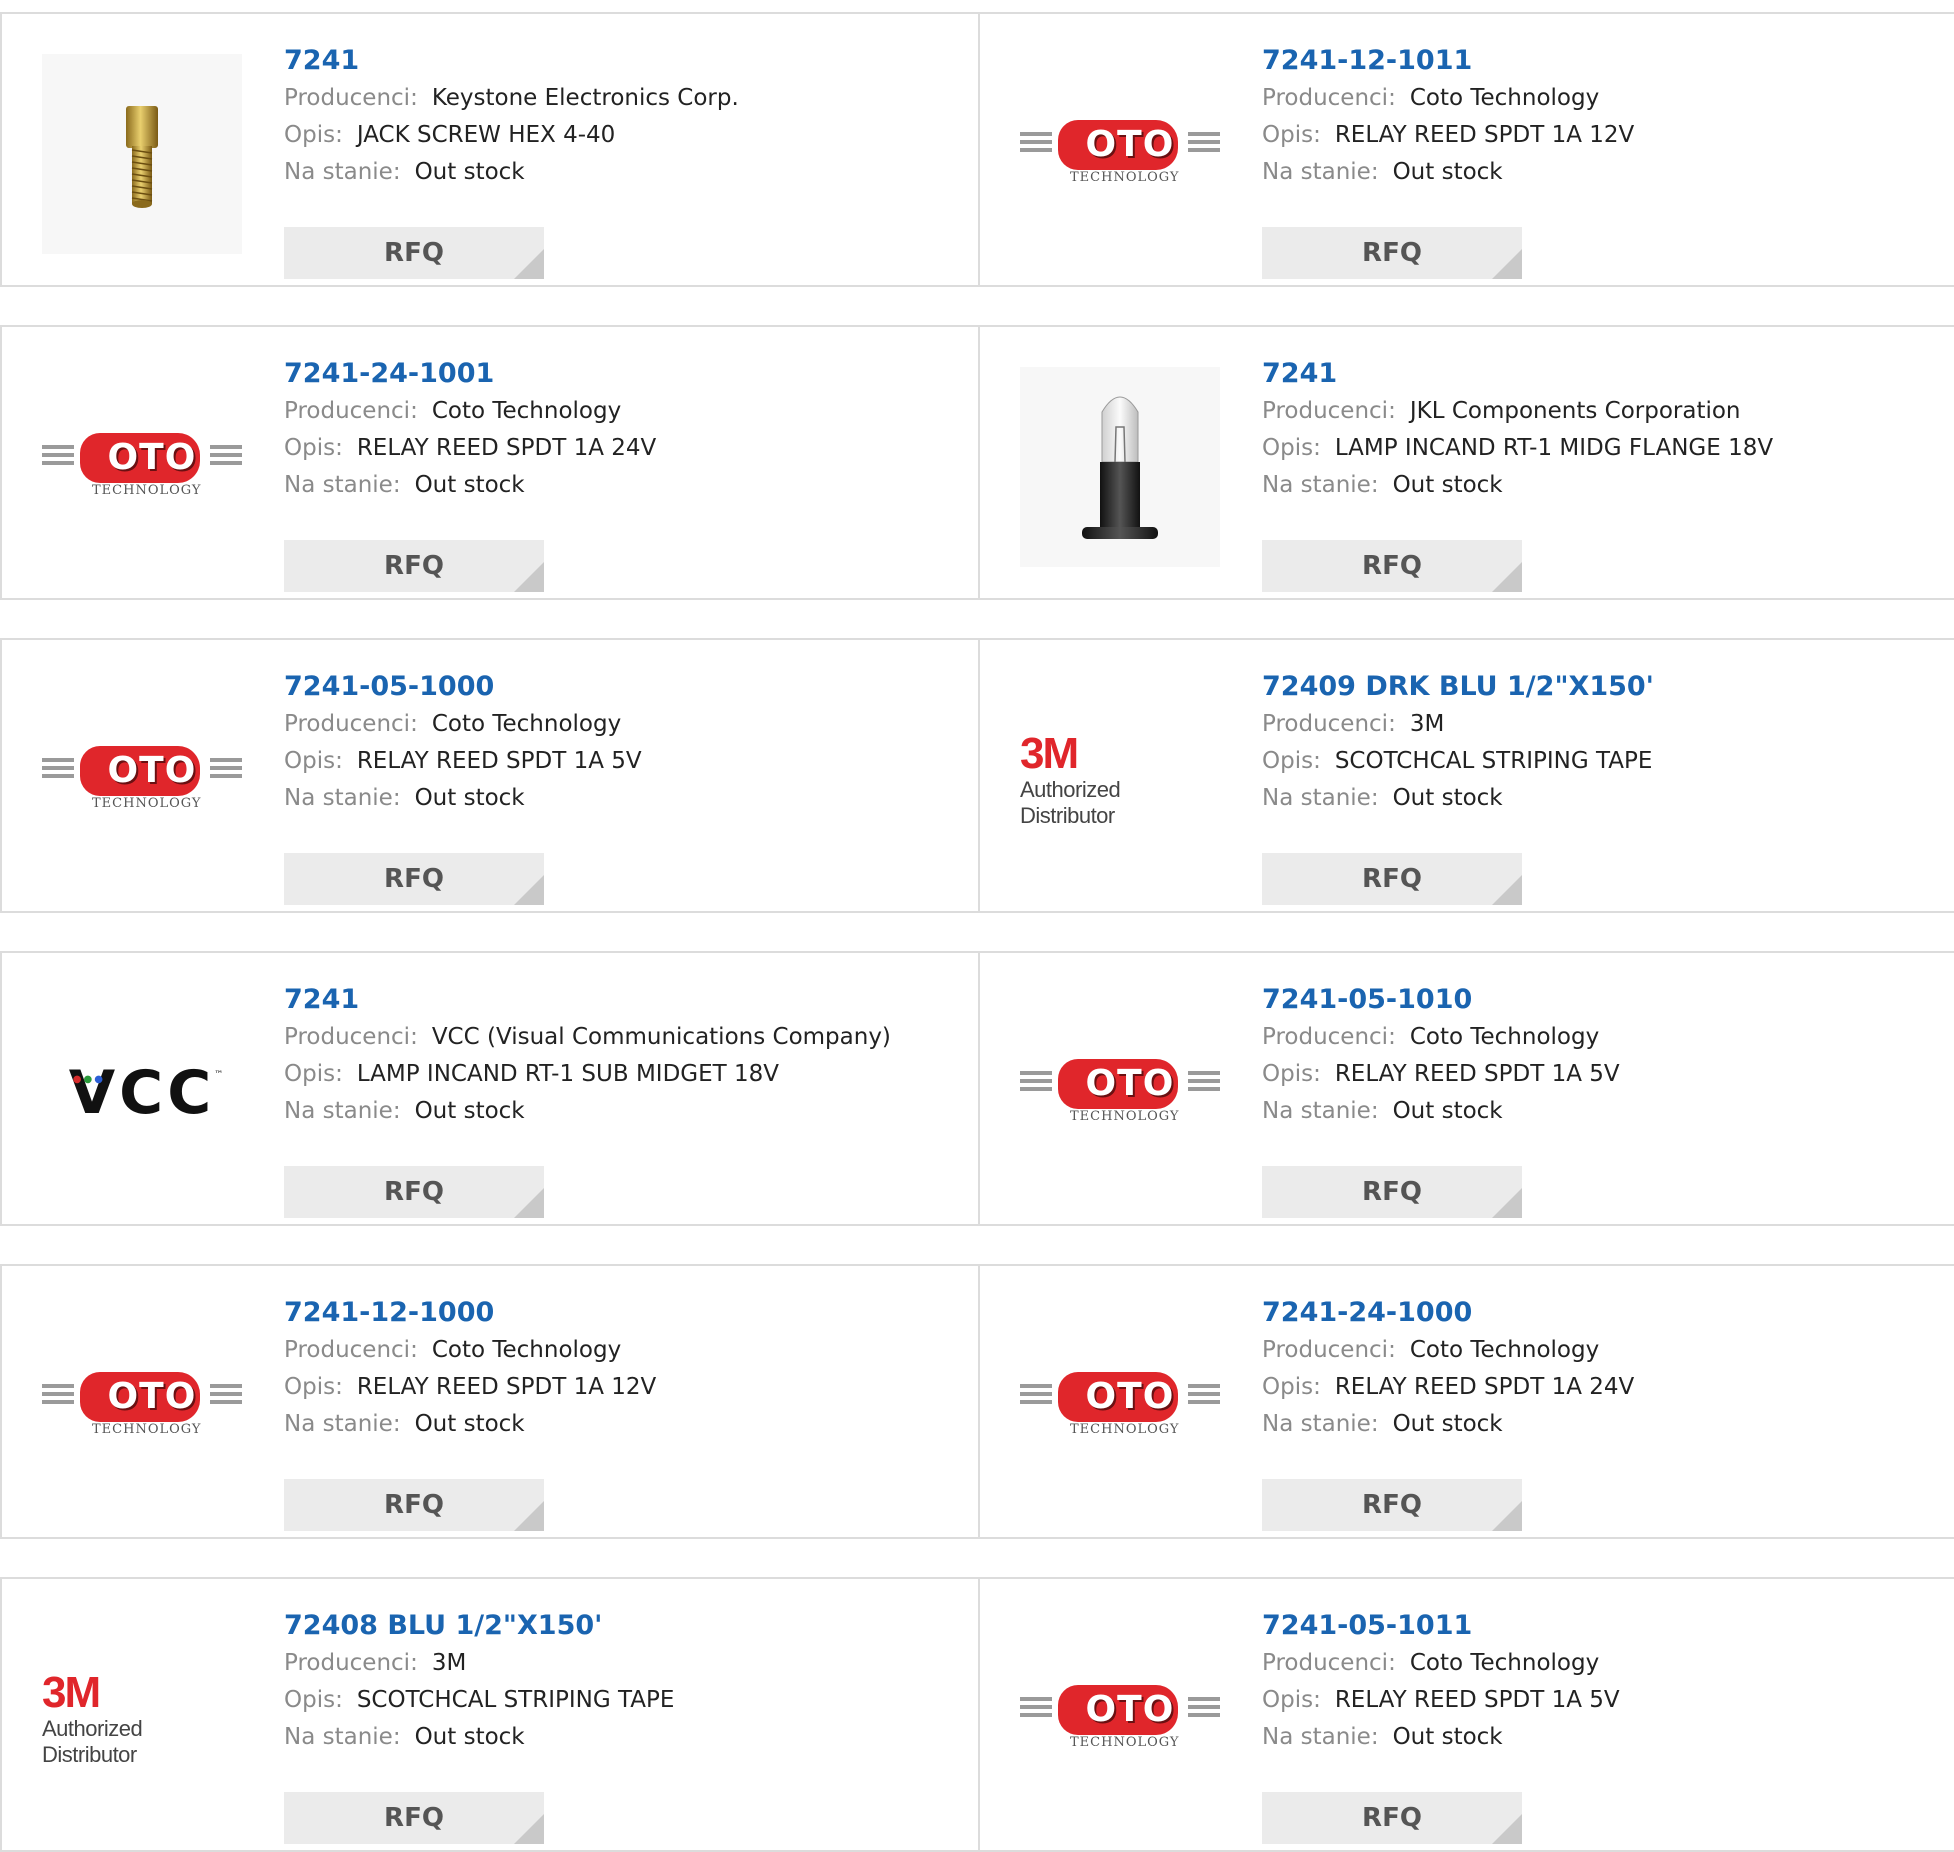  I want to click on 3m-authorized-distributor-logo: 3M Authorized Distributor, so click(1120, 780).